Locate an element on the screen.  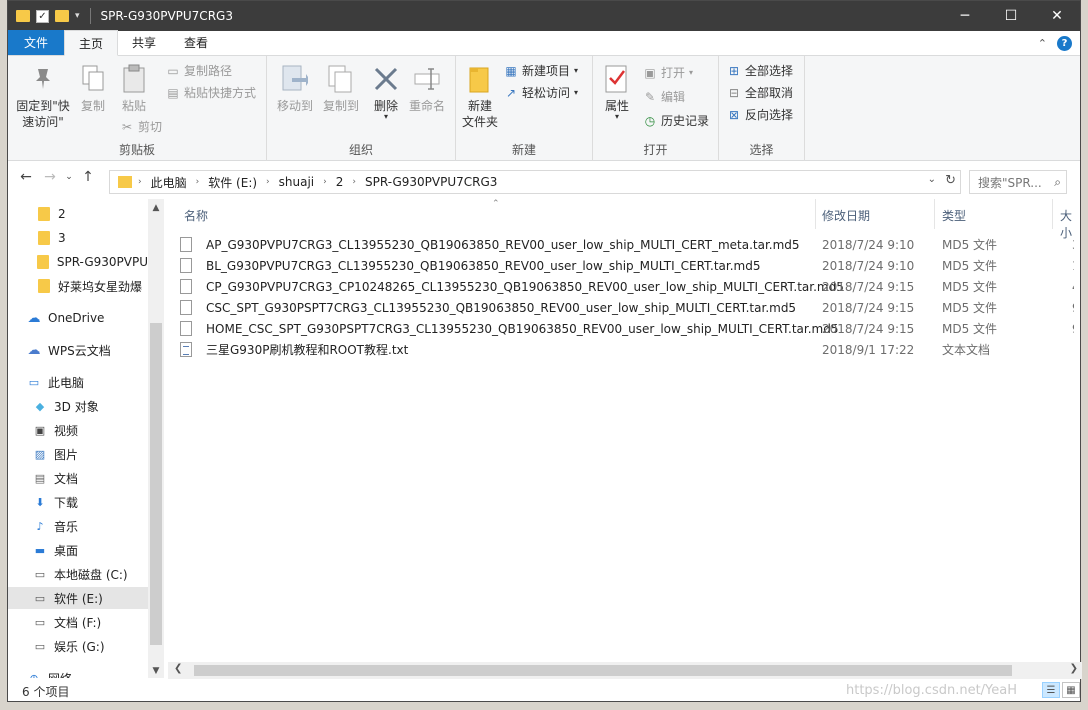
history-button: ◷ 历史记录 is located at coordinates (676, 120).